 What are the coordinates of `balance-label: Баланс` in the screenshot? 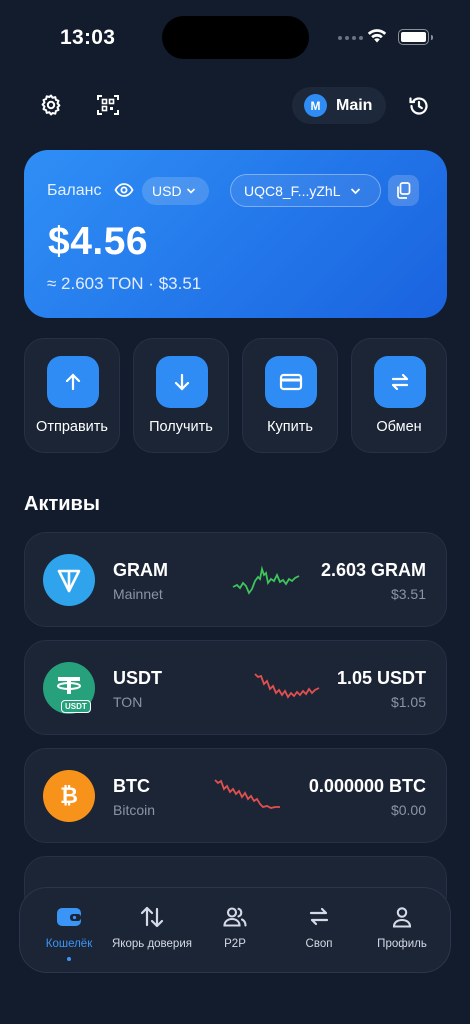 It's located at (74, 190).